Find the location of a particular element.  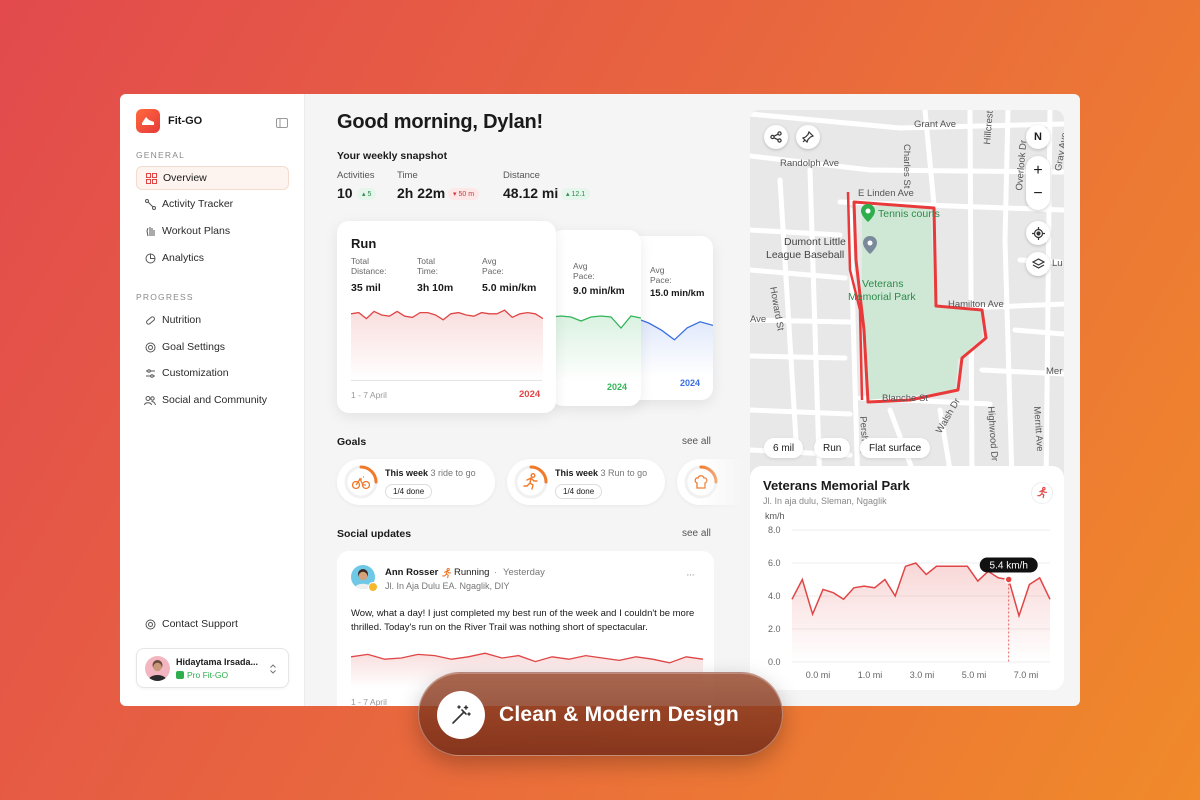

run-pace-label: Avg Pace: is located at coordinates (493, 266).